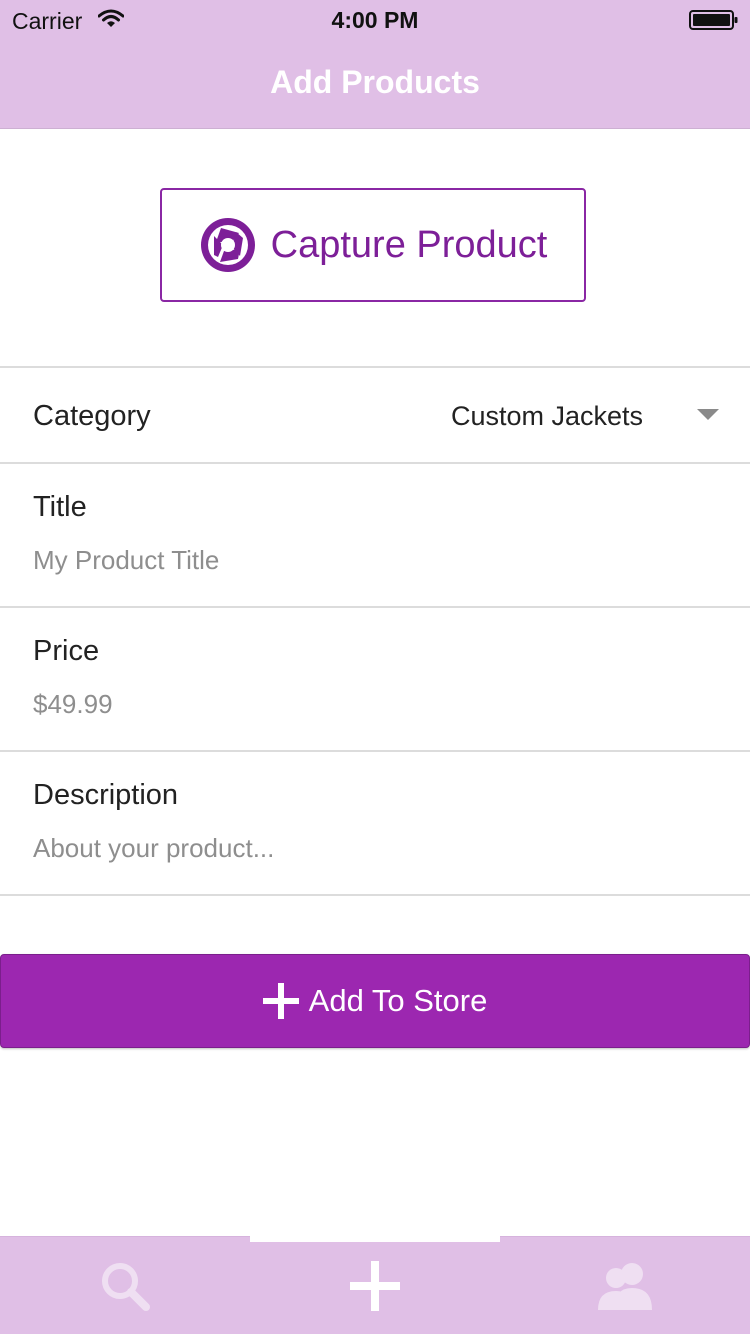  I want to click on header-bar: Carrier 4:00 PM Add Products, so click(375, 64).